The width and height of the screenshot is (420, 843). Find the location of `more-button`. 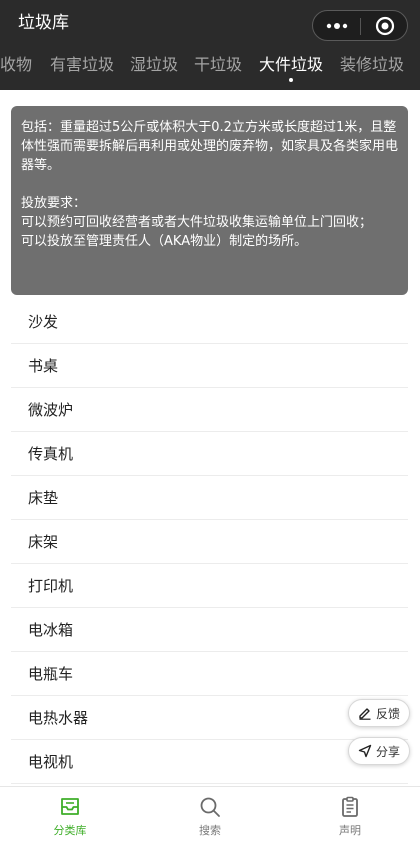

more-button is located at coordinates (336, 25).